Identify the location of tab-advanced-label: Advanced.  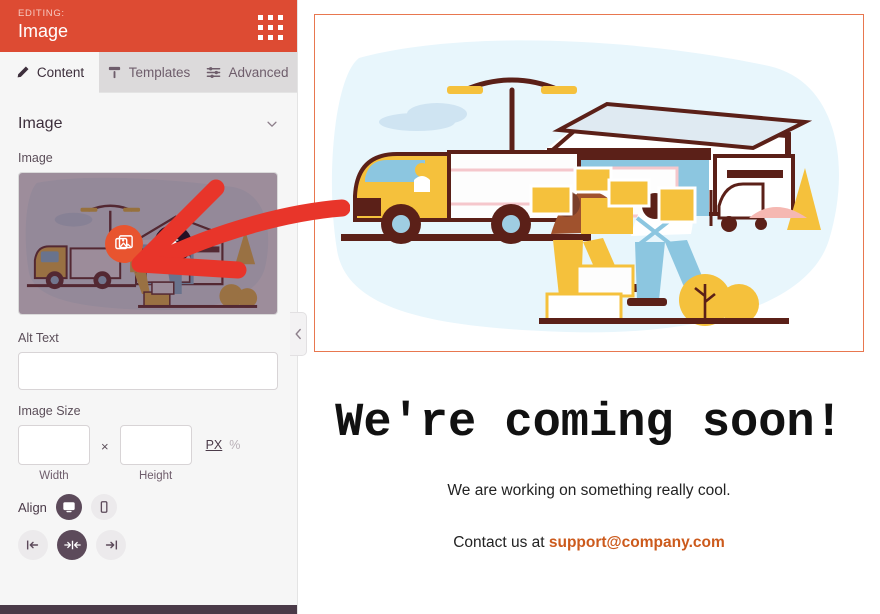
(258, 72).